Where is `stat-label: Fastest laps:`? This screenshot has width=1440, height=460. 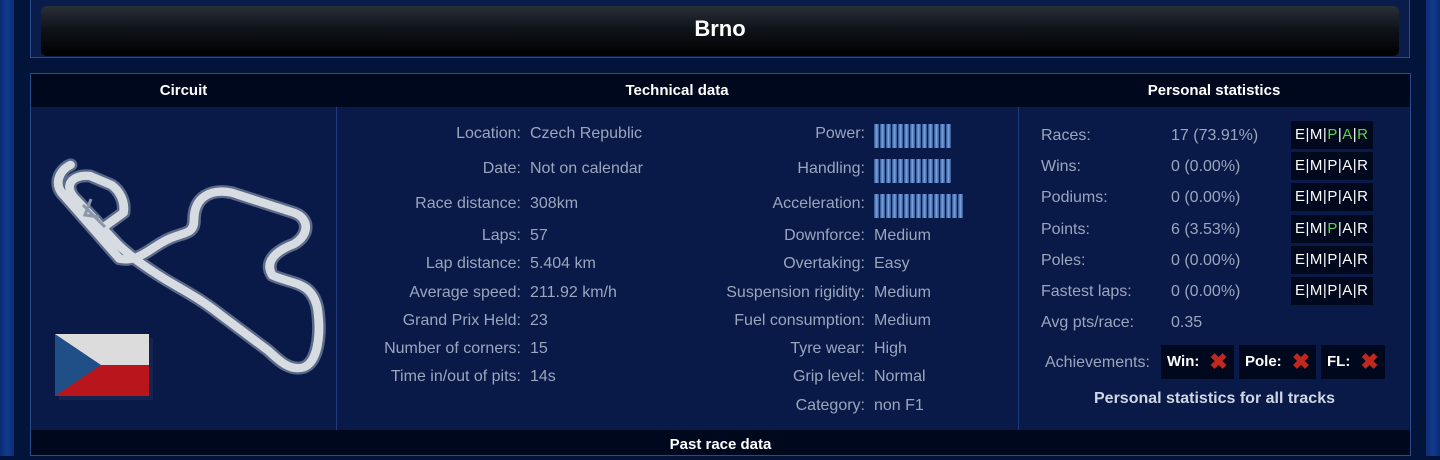 stat-label: Fastest laps: is located at coordinates (1086, 291).